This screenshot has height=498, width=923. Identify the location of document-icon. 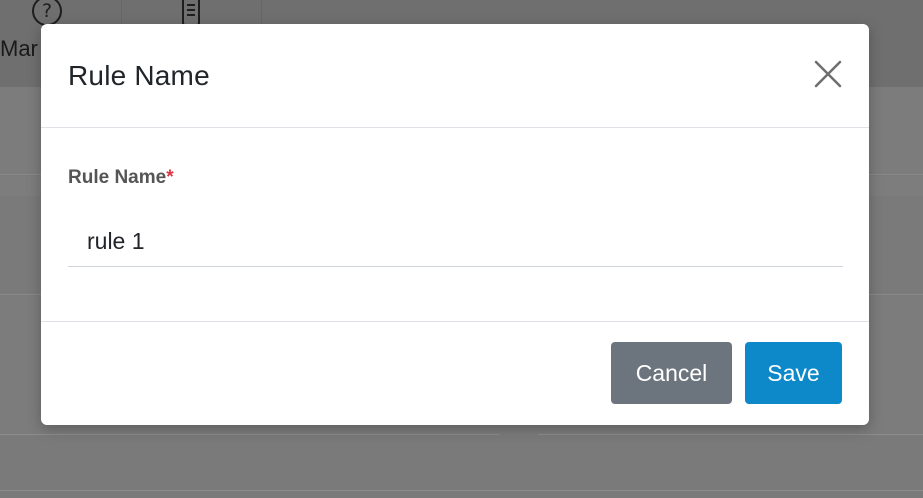
(191, 13).